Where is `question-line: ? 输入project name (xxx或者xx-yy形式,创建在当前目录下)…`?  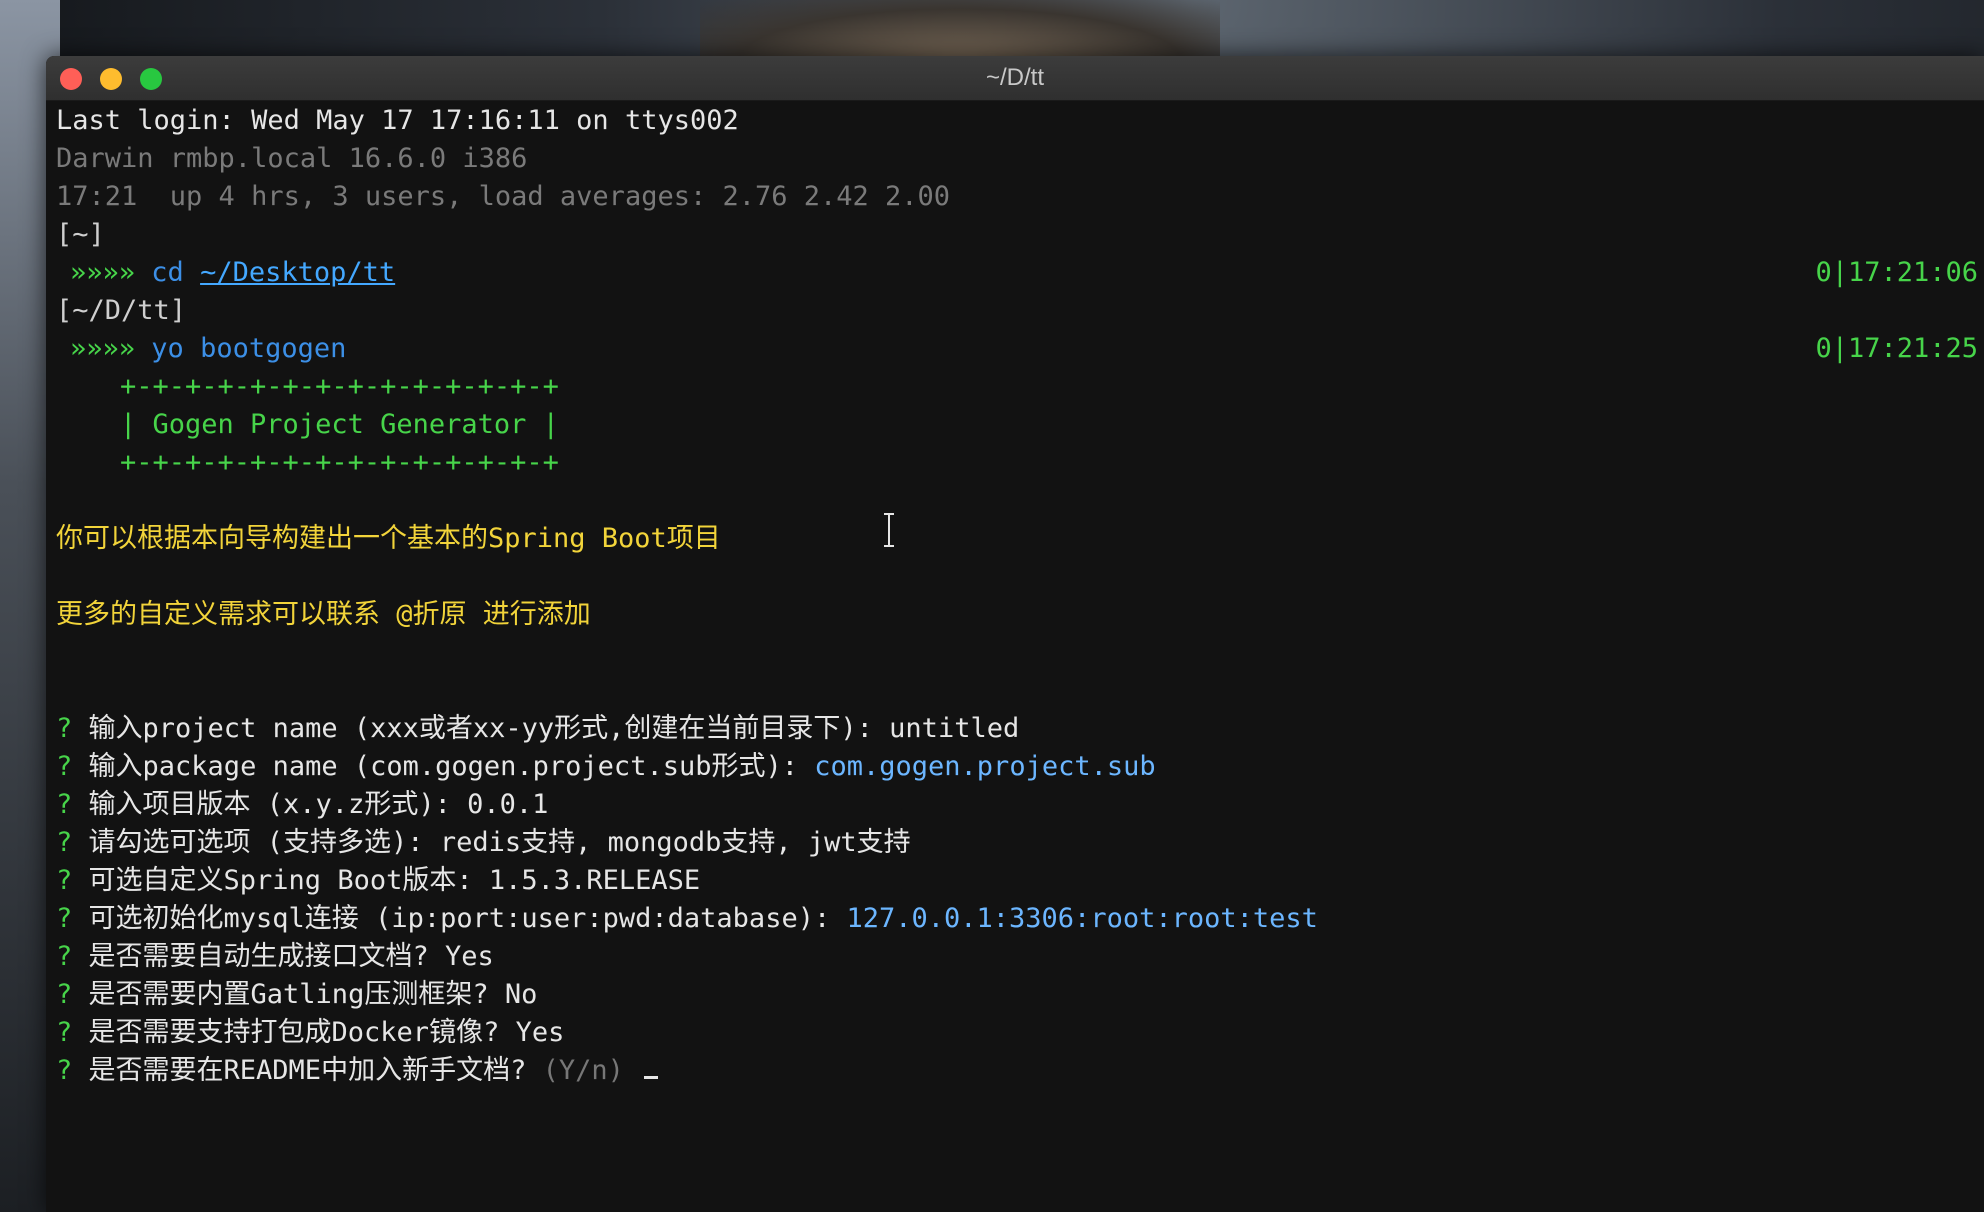
question-line: ? 输入project name (xxx或者xx-yy形式,创建在当前目录下)… is located at coordinates (537, 729).